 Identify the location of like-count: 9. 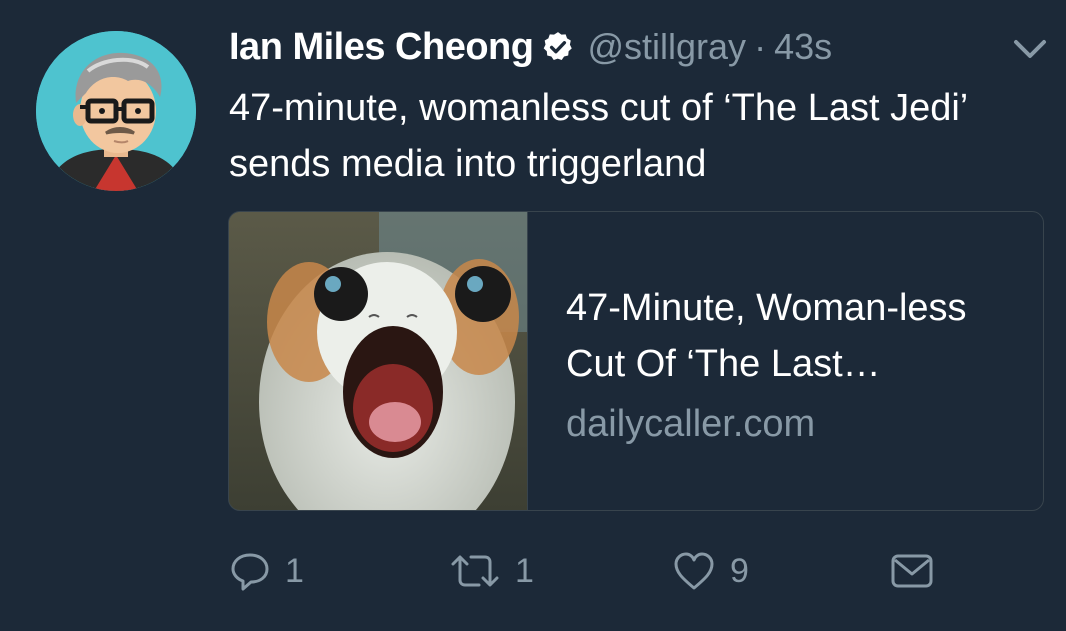
(739, 570).